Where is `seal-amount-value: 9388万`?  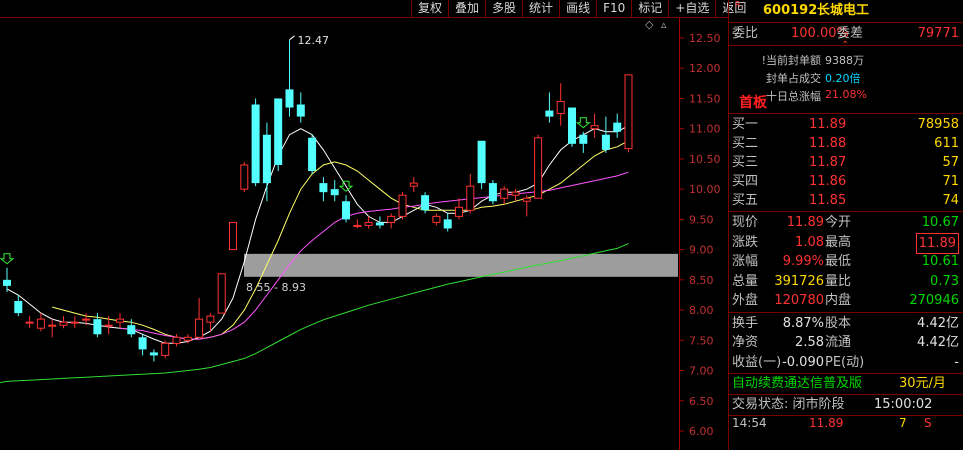 seal-amount-value: 9388万 is located at coordinates (844, 60).